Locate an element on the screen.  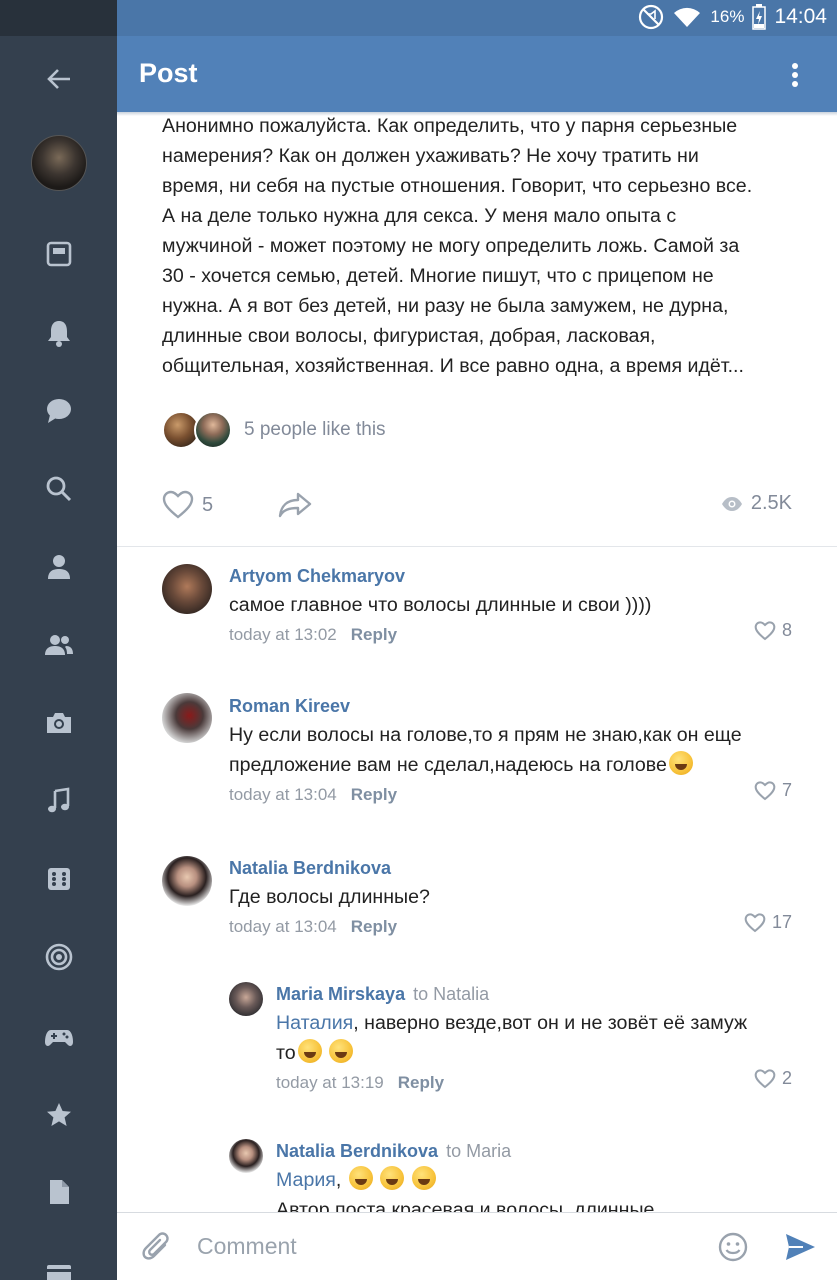
comment-author: Natalia Berdnikova is located at coordinates (329, 868).